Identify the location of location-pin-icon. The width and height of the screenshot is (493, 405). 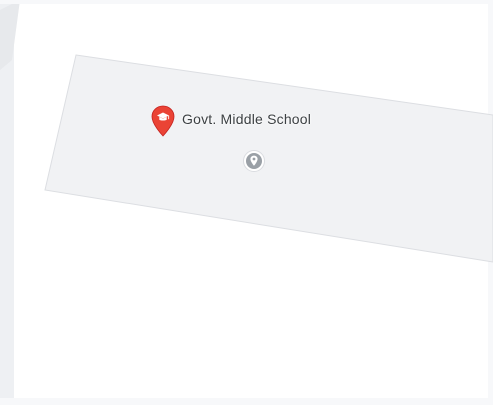
(254, 161).